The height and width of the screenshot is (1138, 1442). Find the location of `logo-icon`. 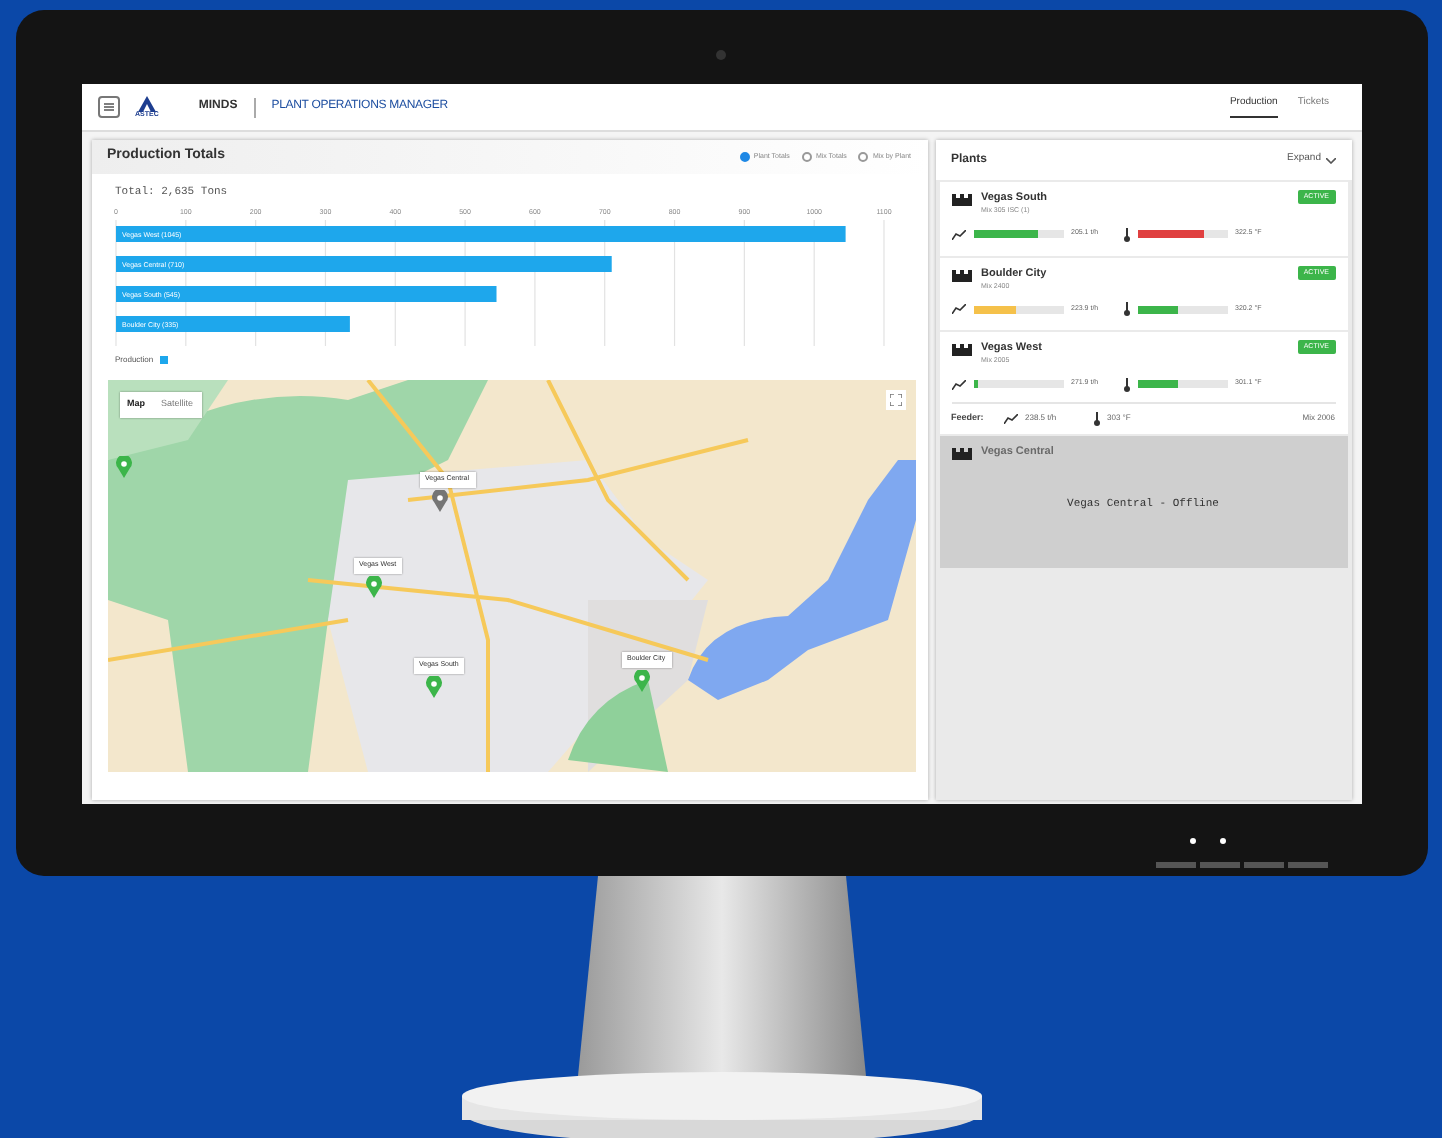

logo-icon is located at coordinates (146, 103).